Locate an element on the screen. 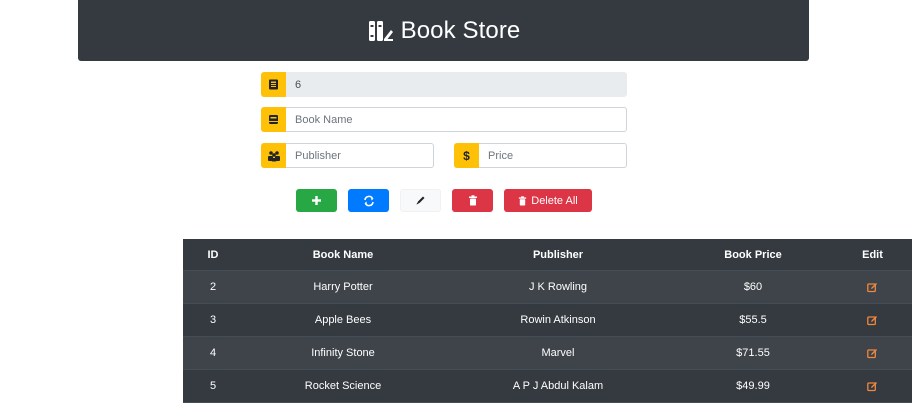 This screenshot has width=912, height=418. book-name-placeholder: Book Name is located at coordinates (324, 119).